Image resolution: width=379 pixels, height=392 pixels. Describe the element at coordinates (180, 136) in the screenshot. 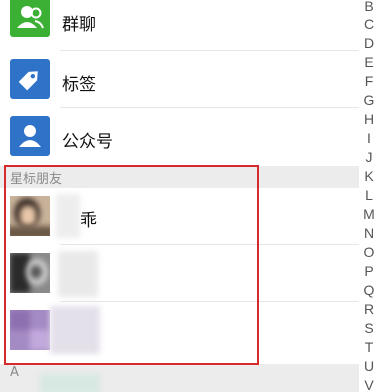

I see `official-accounts-row: 公众号` at that location.